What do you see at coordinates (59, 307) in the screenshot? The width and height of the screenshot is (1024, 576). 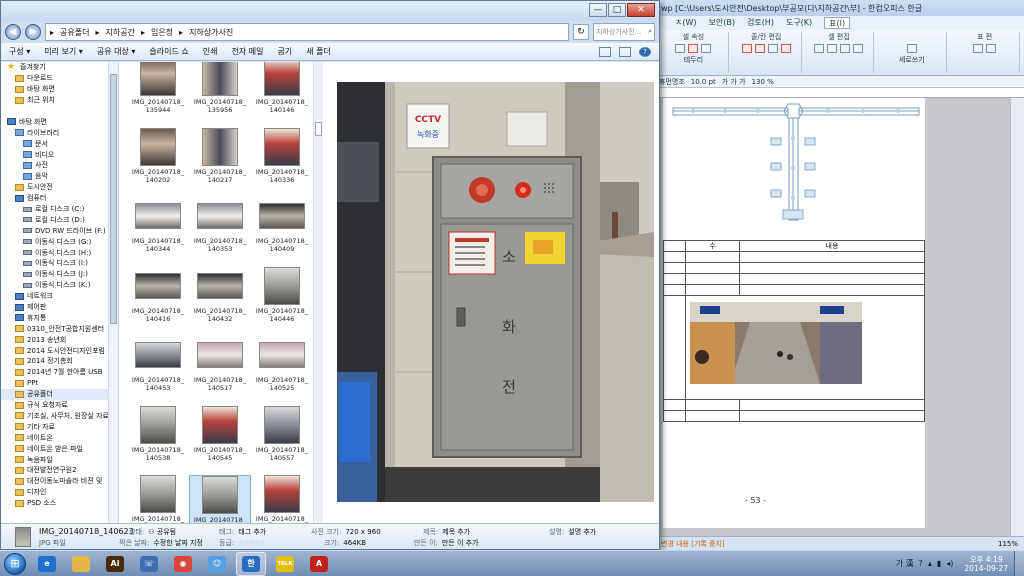 I see `nav-item: 제어판` at bounding box center [59, 307].